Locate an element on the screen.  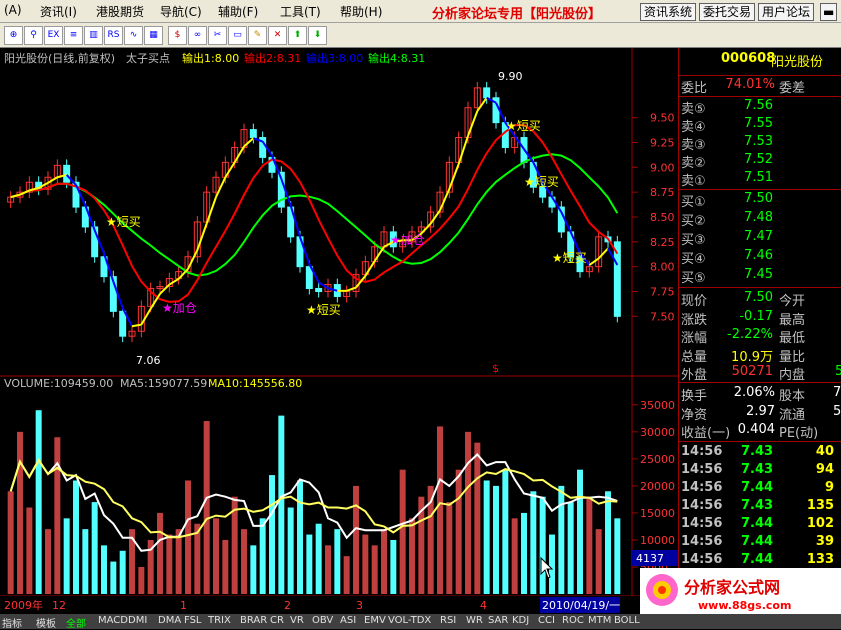
buy-level-label: 买② is located at coordinates (693, 221).